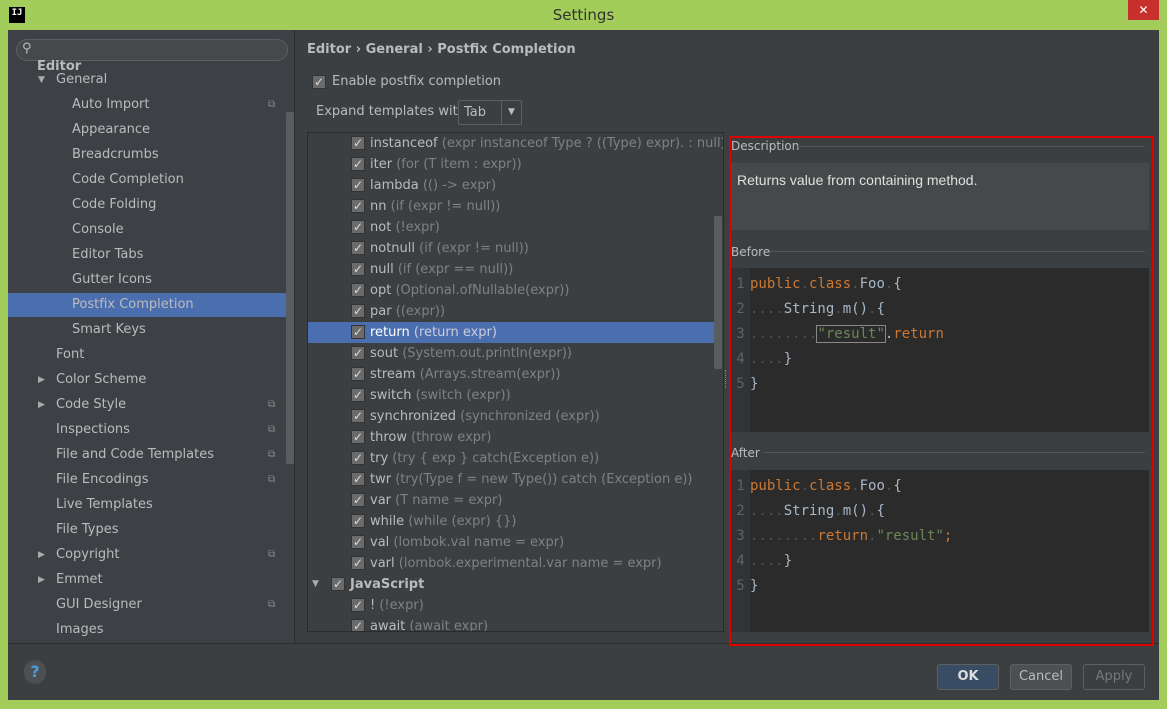  I want to click on template-row: ✓ opt (Optional.ofNullable(expr)), so click(515, 290).